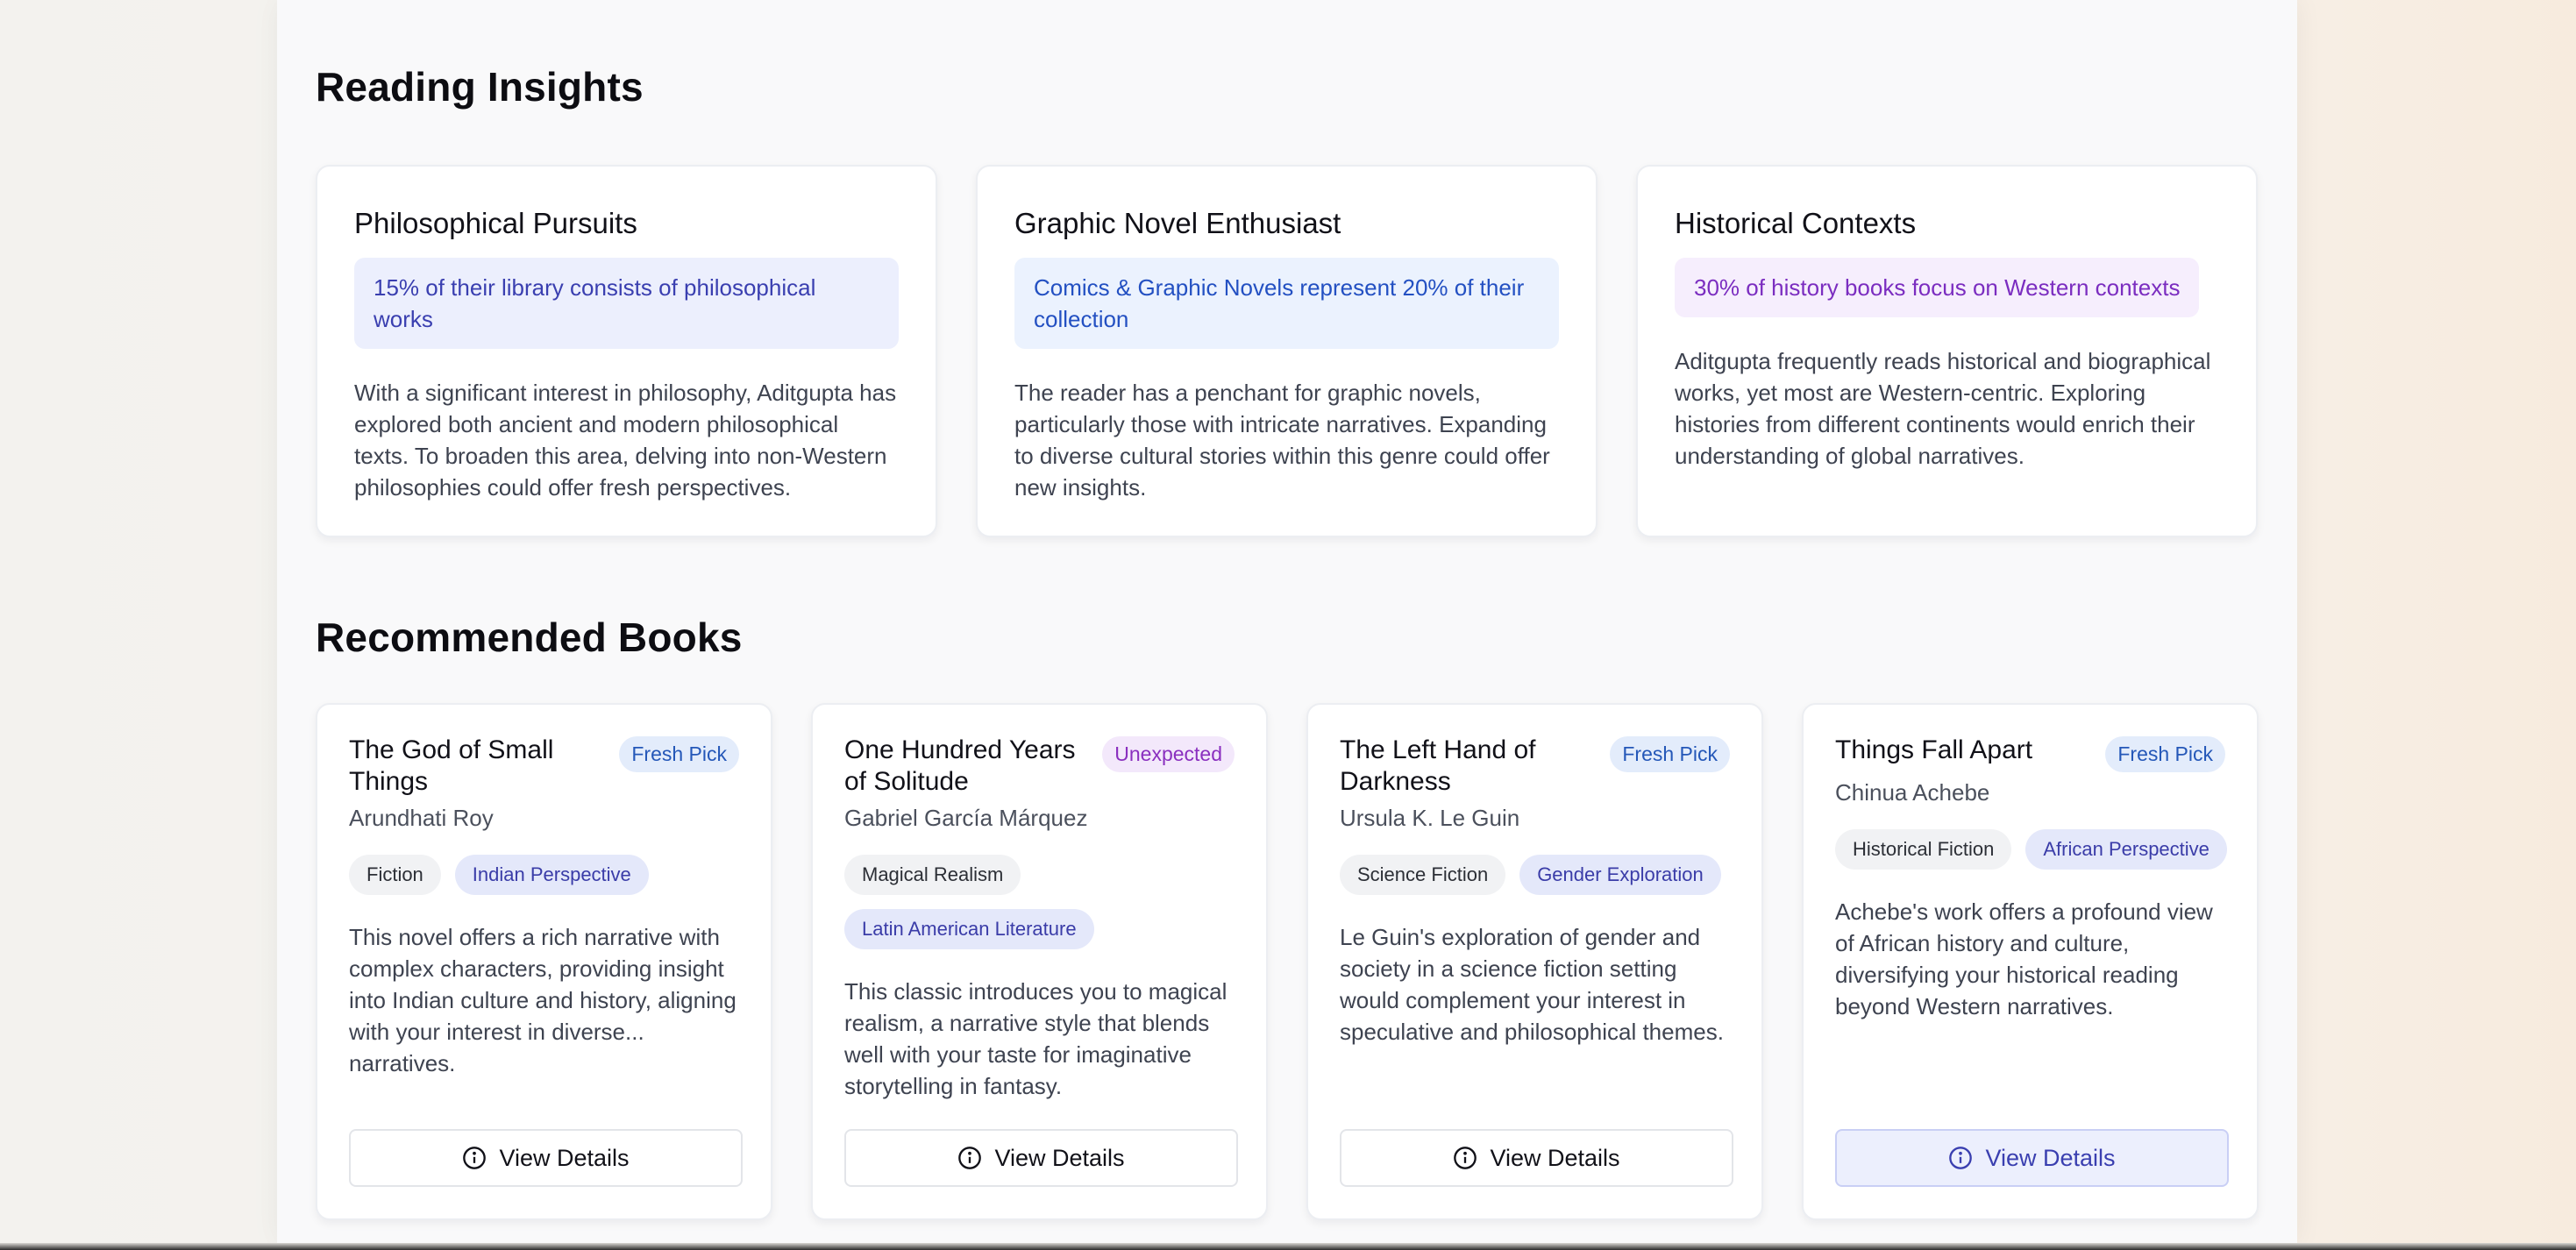 The height and width of the screenshot is (1250, 2576). I want to click on book-author: Ursula K. Le Guin, so click(1430, 818).